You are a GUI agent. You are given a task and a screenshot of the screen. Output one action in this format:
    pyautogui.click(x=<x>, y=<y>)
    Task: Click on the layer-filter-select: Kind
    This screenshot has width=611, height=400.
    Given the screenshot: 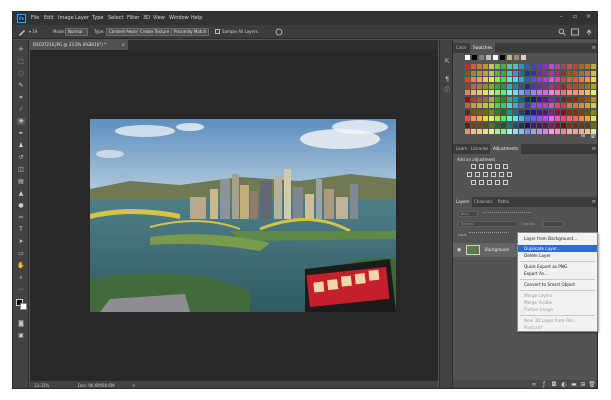 What is the action you would take?
    pyautogui.click(x=468, y=214)
    